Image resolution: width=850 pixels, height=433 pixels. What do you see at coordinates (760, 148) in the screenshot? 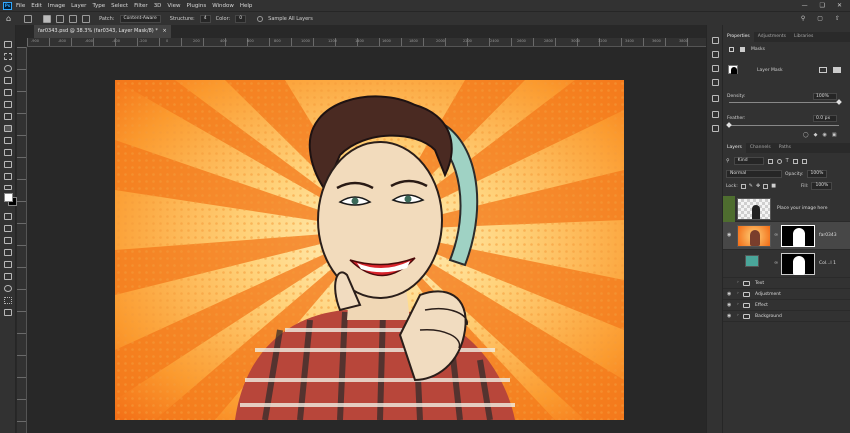
I see `tab-channels: Channels` at bounding box center [760, 148].